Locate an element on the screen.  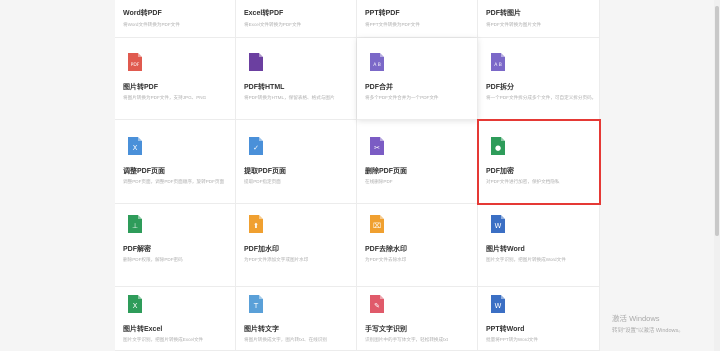
tool-card: PPT转PDF 将PPT文件转换为PDF文件 is located at coordinates (417, 19).